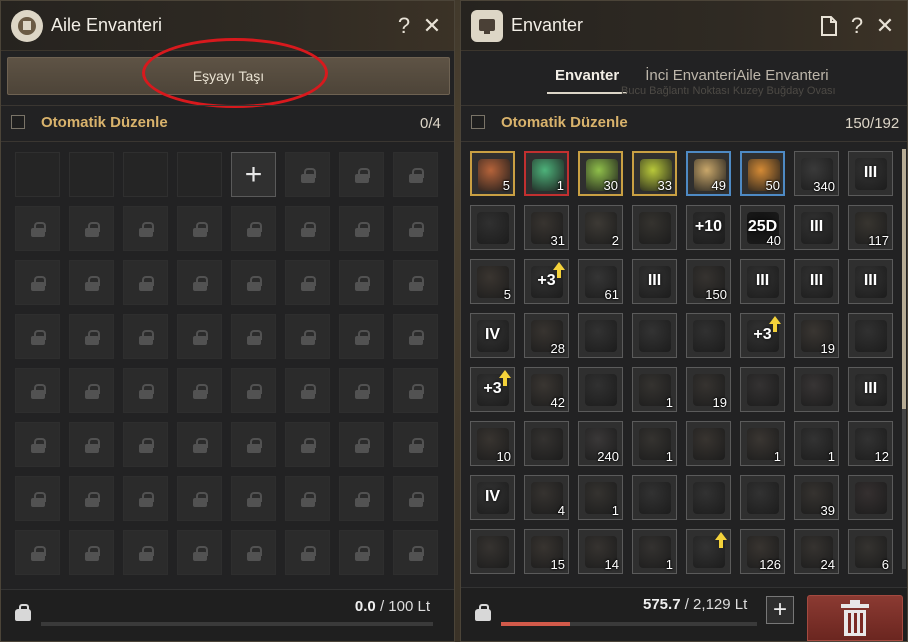 This screenshot has height=642, width=908. Describe the element at coordinates (762, 551) in the screenshot. I see `item-slot: 126` at that location.